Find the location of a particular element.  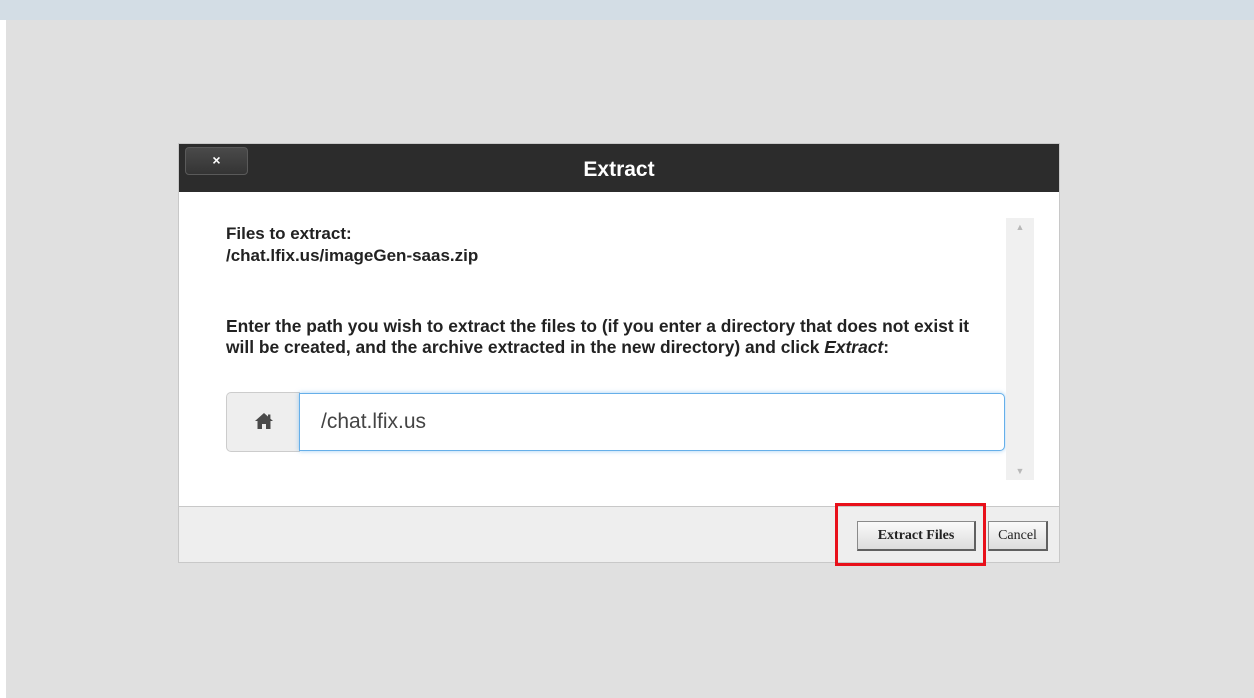

files-to-extract-path: /chat.lfix.us/imageGen-saas.zip is located at coordinates (352, 255).